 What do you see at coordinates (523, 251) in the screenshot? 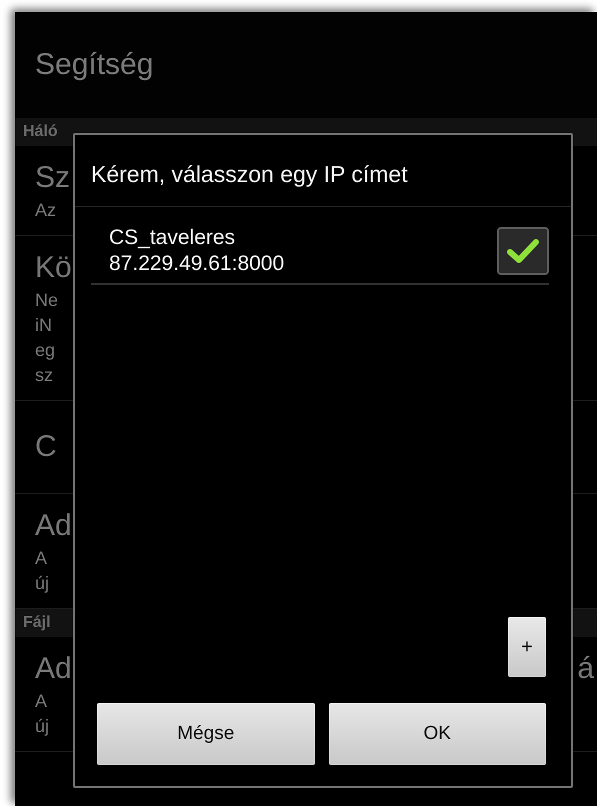
I see `checkbox` at bounding box center [523, 251].